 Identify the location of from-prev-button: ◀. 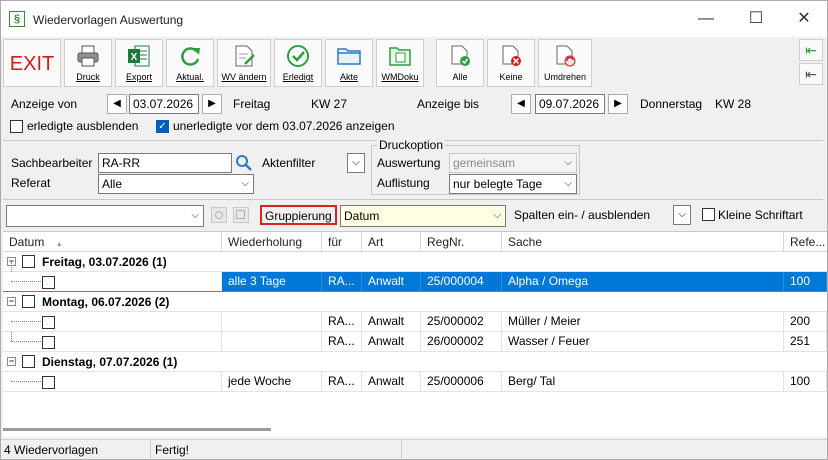
(117, 104).